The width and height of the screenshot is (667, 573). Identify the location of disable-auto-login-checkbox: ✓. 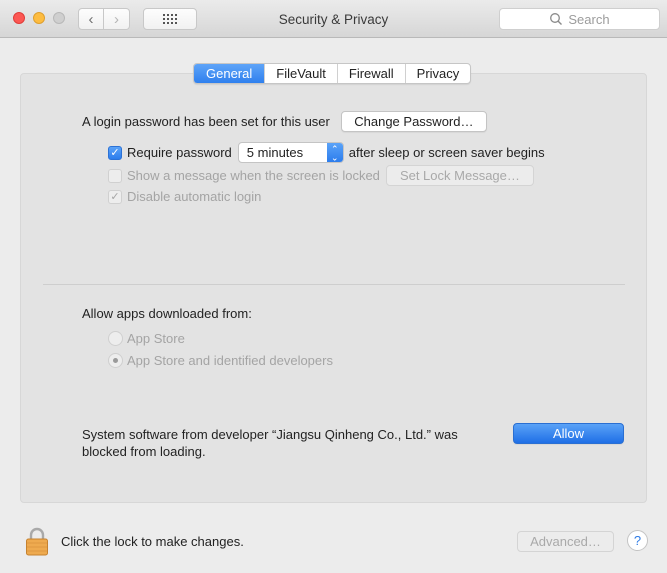
(115, 196).